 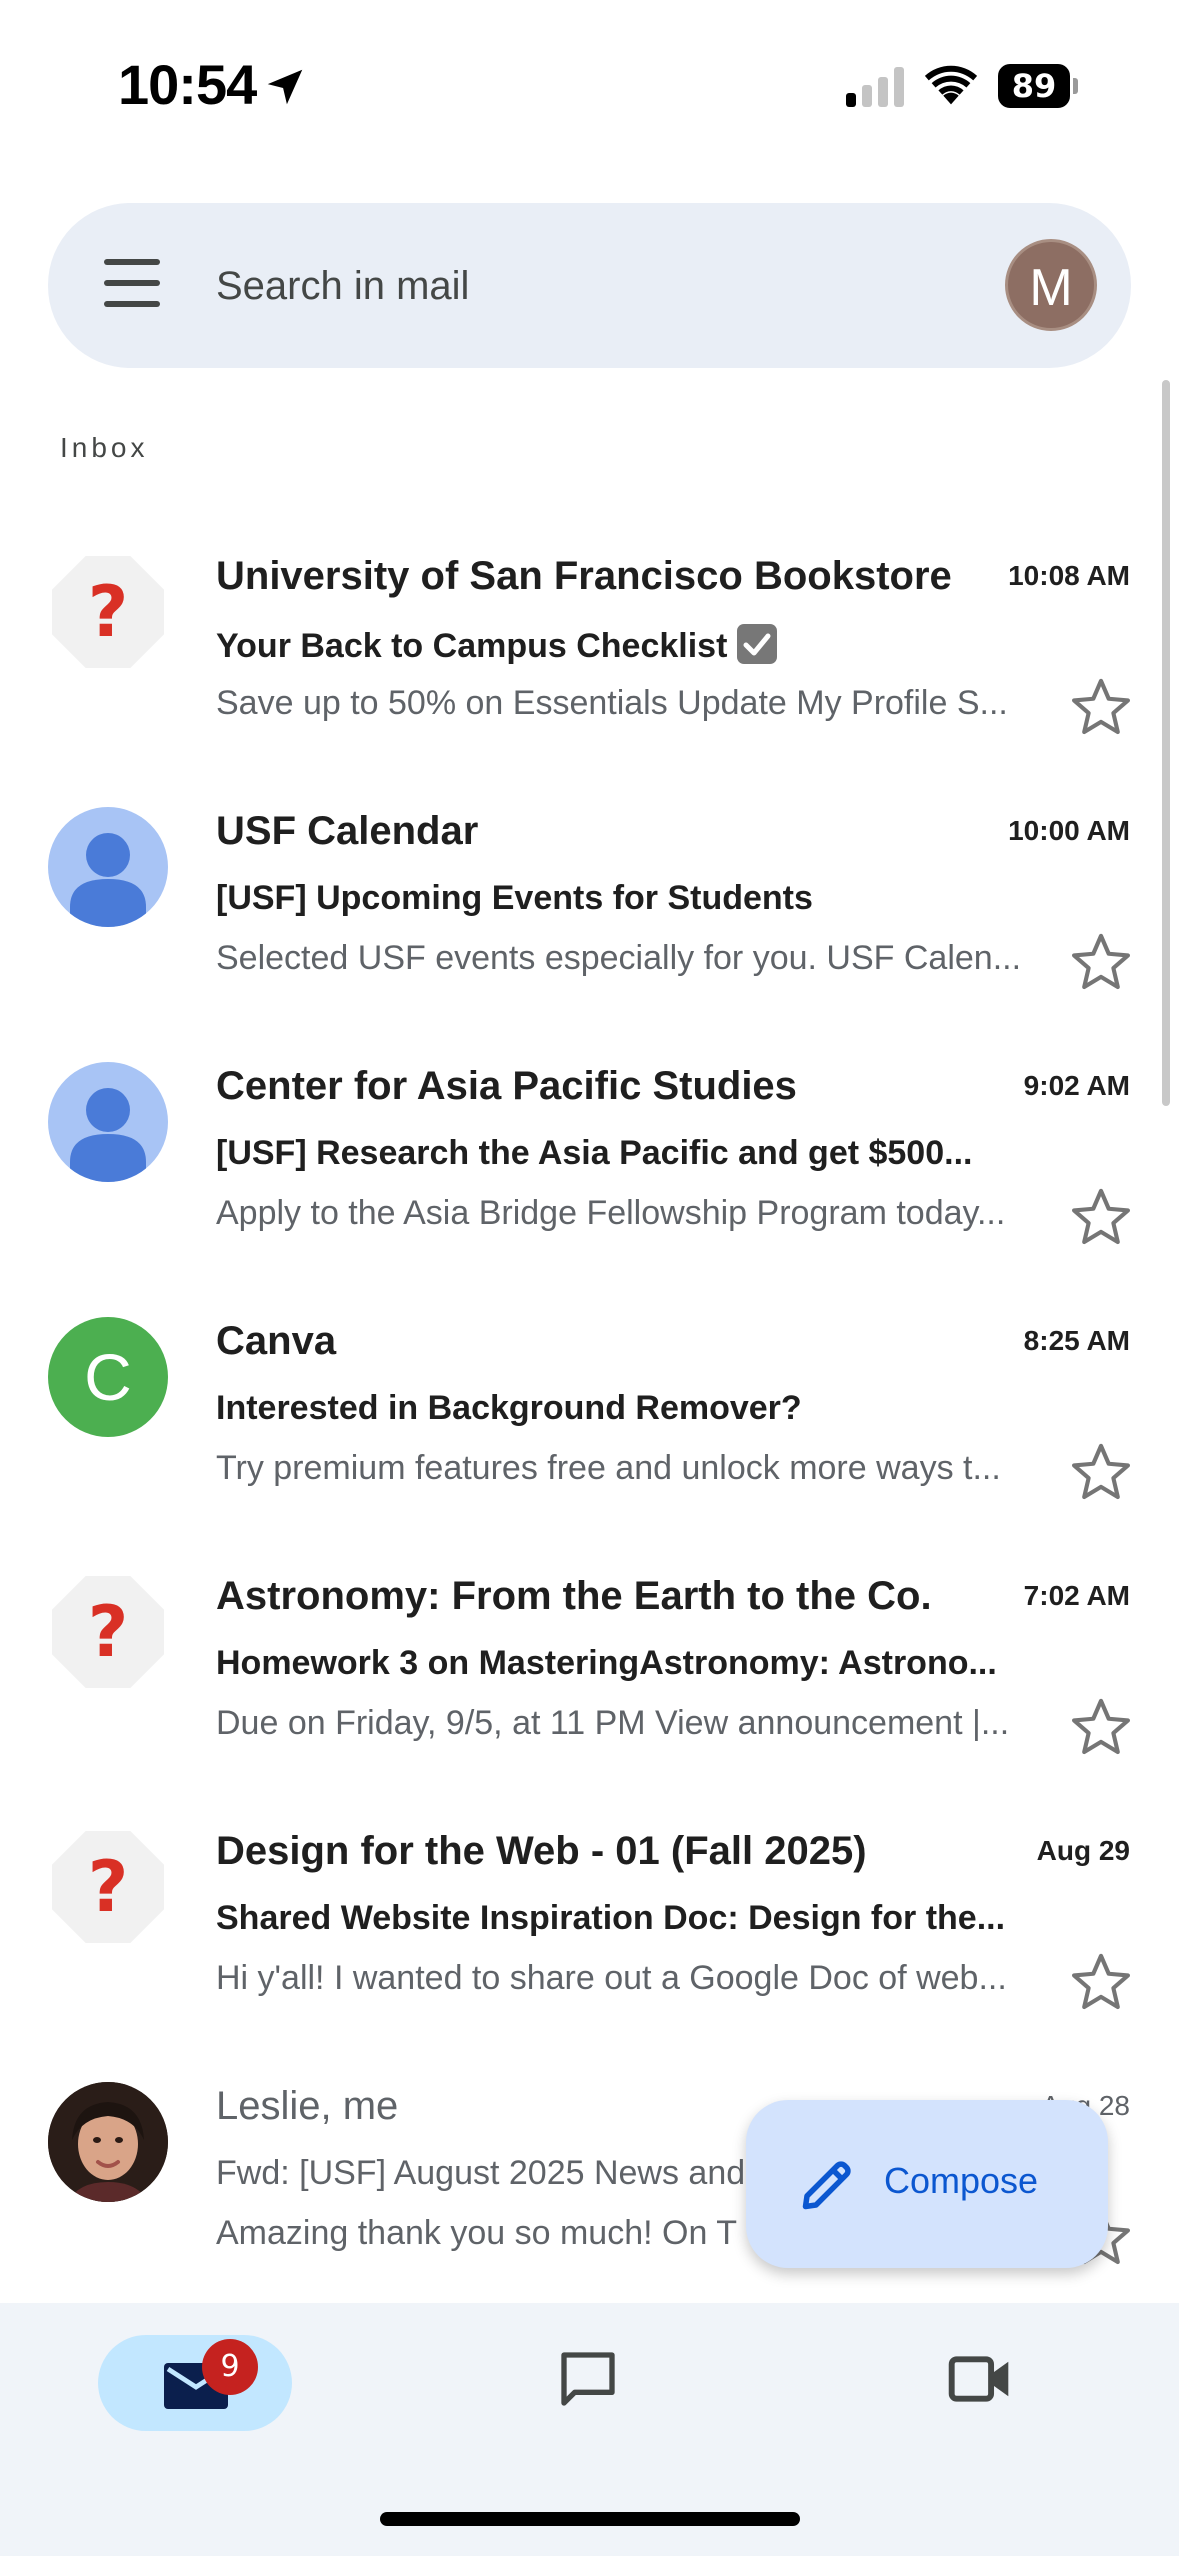 I want to click on email-subject-text: Your Back to Campus Checklist, so click(x=472, y=646).